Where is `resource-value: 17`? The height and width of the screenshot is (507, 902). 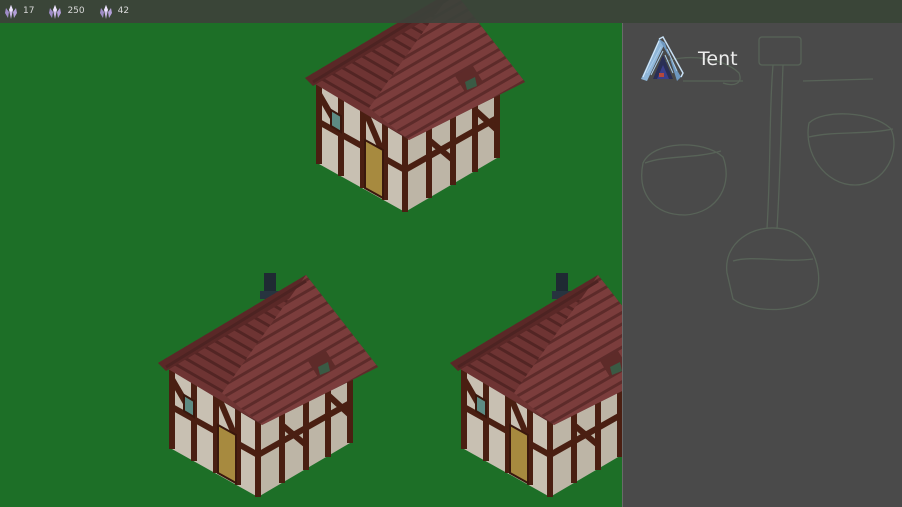 resource-value: 17 is located at coordinates (29, 11).